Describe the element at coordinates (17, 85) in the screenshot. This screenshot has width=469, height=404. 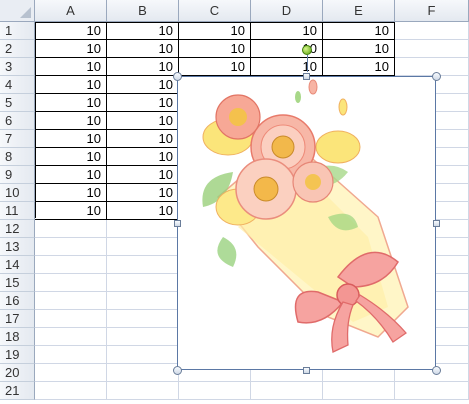
I see `row-header-4: 4` at that location.